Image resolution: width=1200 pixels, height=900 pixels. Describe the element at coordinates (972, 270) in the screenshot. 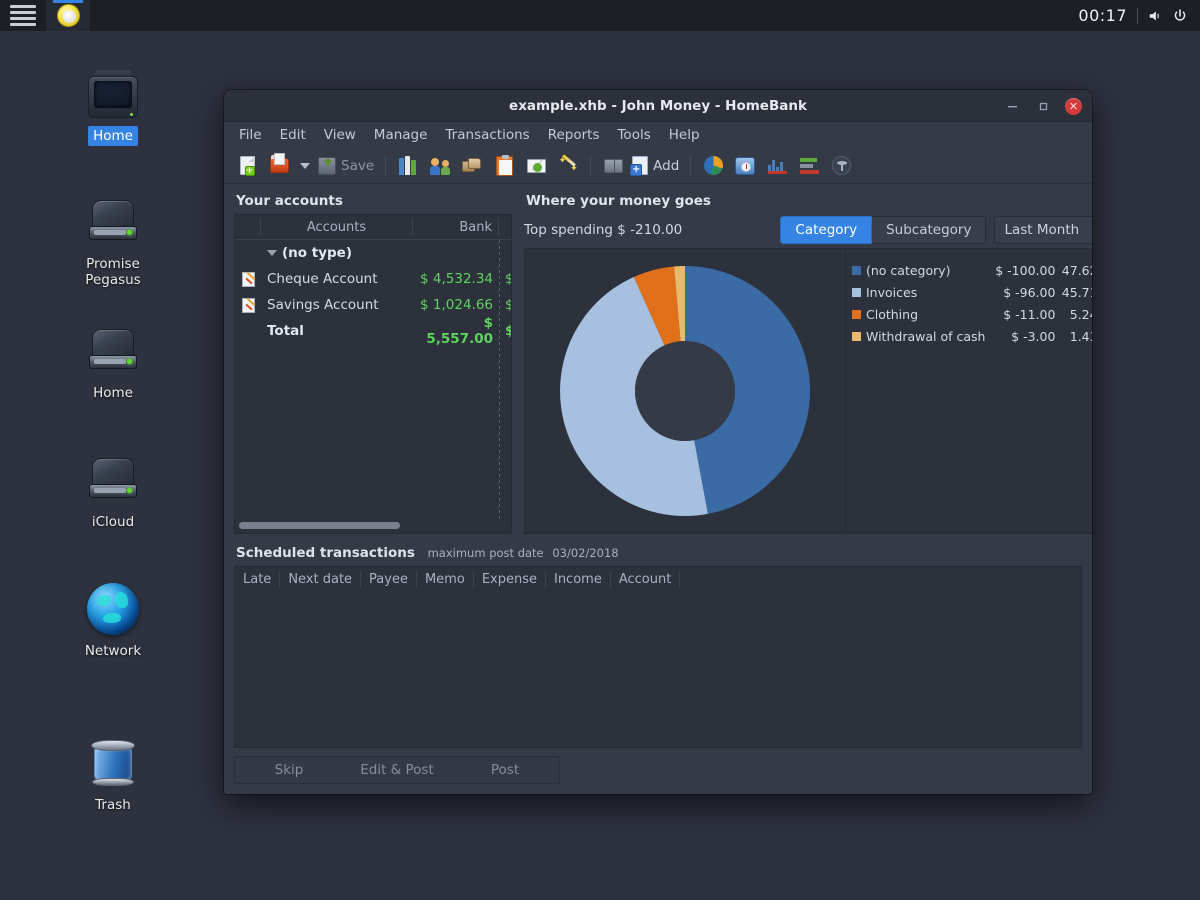

I see `legend-item: (no category) $ -100.00 47.62 %` at that location.